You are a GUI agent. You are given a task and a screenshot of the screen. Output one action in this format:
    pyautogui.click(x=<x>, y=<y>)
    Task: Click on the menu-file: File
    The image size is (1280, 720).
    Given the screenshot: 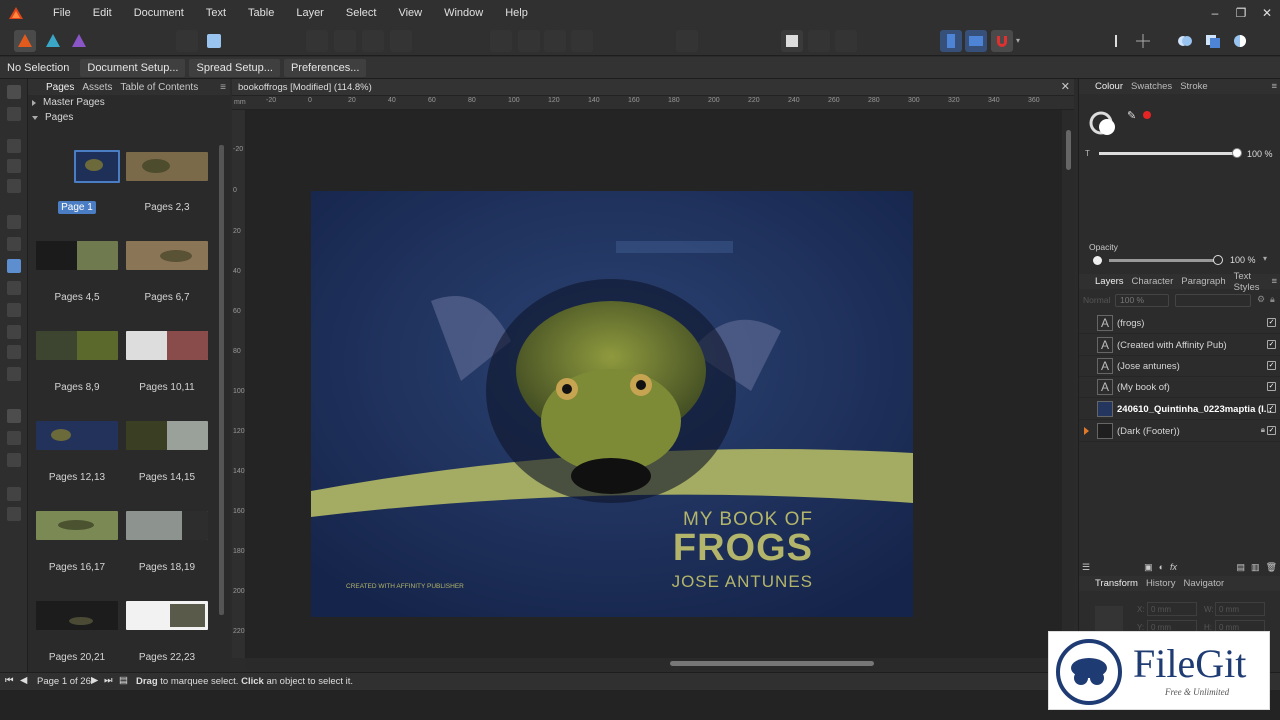 What is the action you would take?
    pyautogui.click(x=62, y=13)
    